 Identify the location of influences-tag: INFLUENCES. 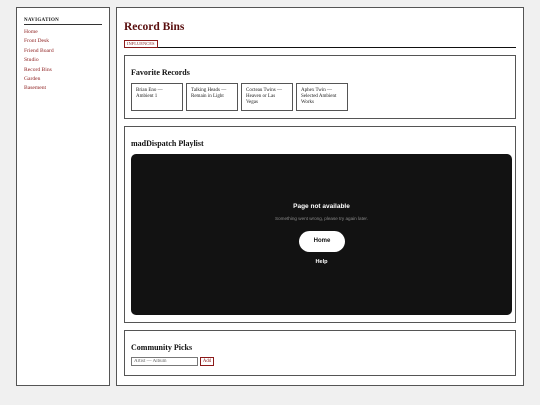
(141, 44).